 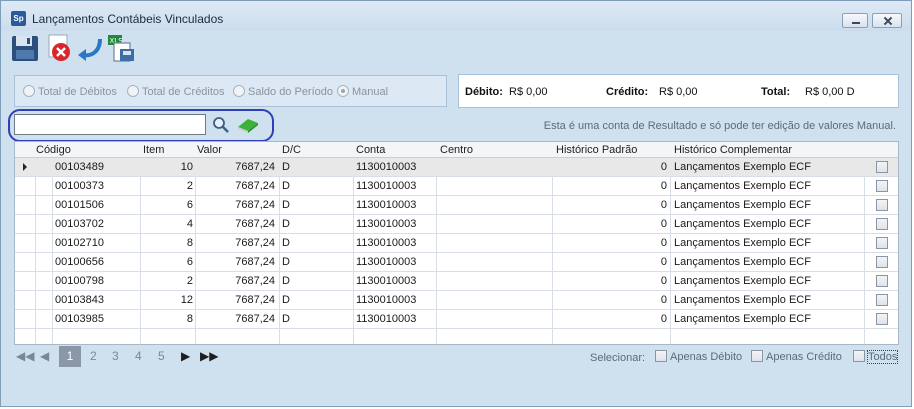 I want to click on export-xls-icon: XLS, so click(x=121, y=48).